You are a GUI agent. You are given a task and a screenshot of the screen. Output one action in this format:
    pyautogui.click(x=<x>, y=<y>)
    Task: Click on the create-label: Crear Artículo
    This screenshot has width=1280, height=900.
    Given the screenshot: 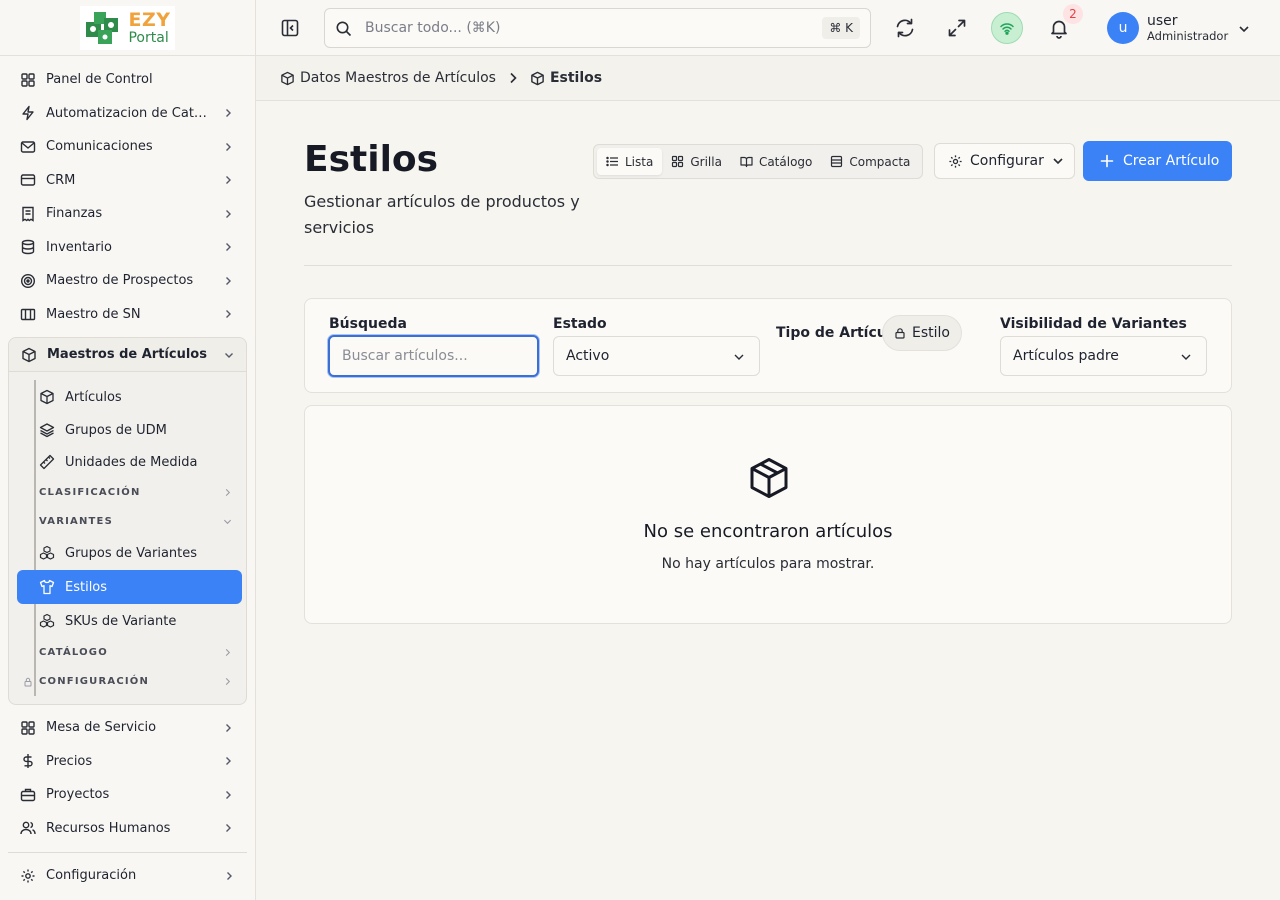 What is the action you would take?
    pyautogui.click(x=1171, y=161)
    